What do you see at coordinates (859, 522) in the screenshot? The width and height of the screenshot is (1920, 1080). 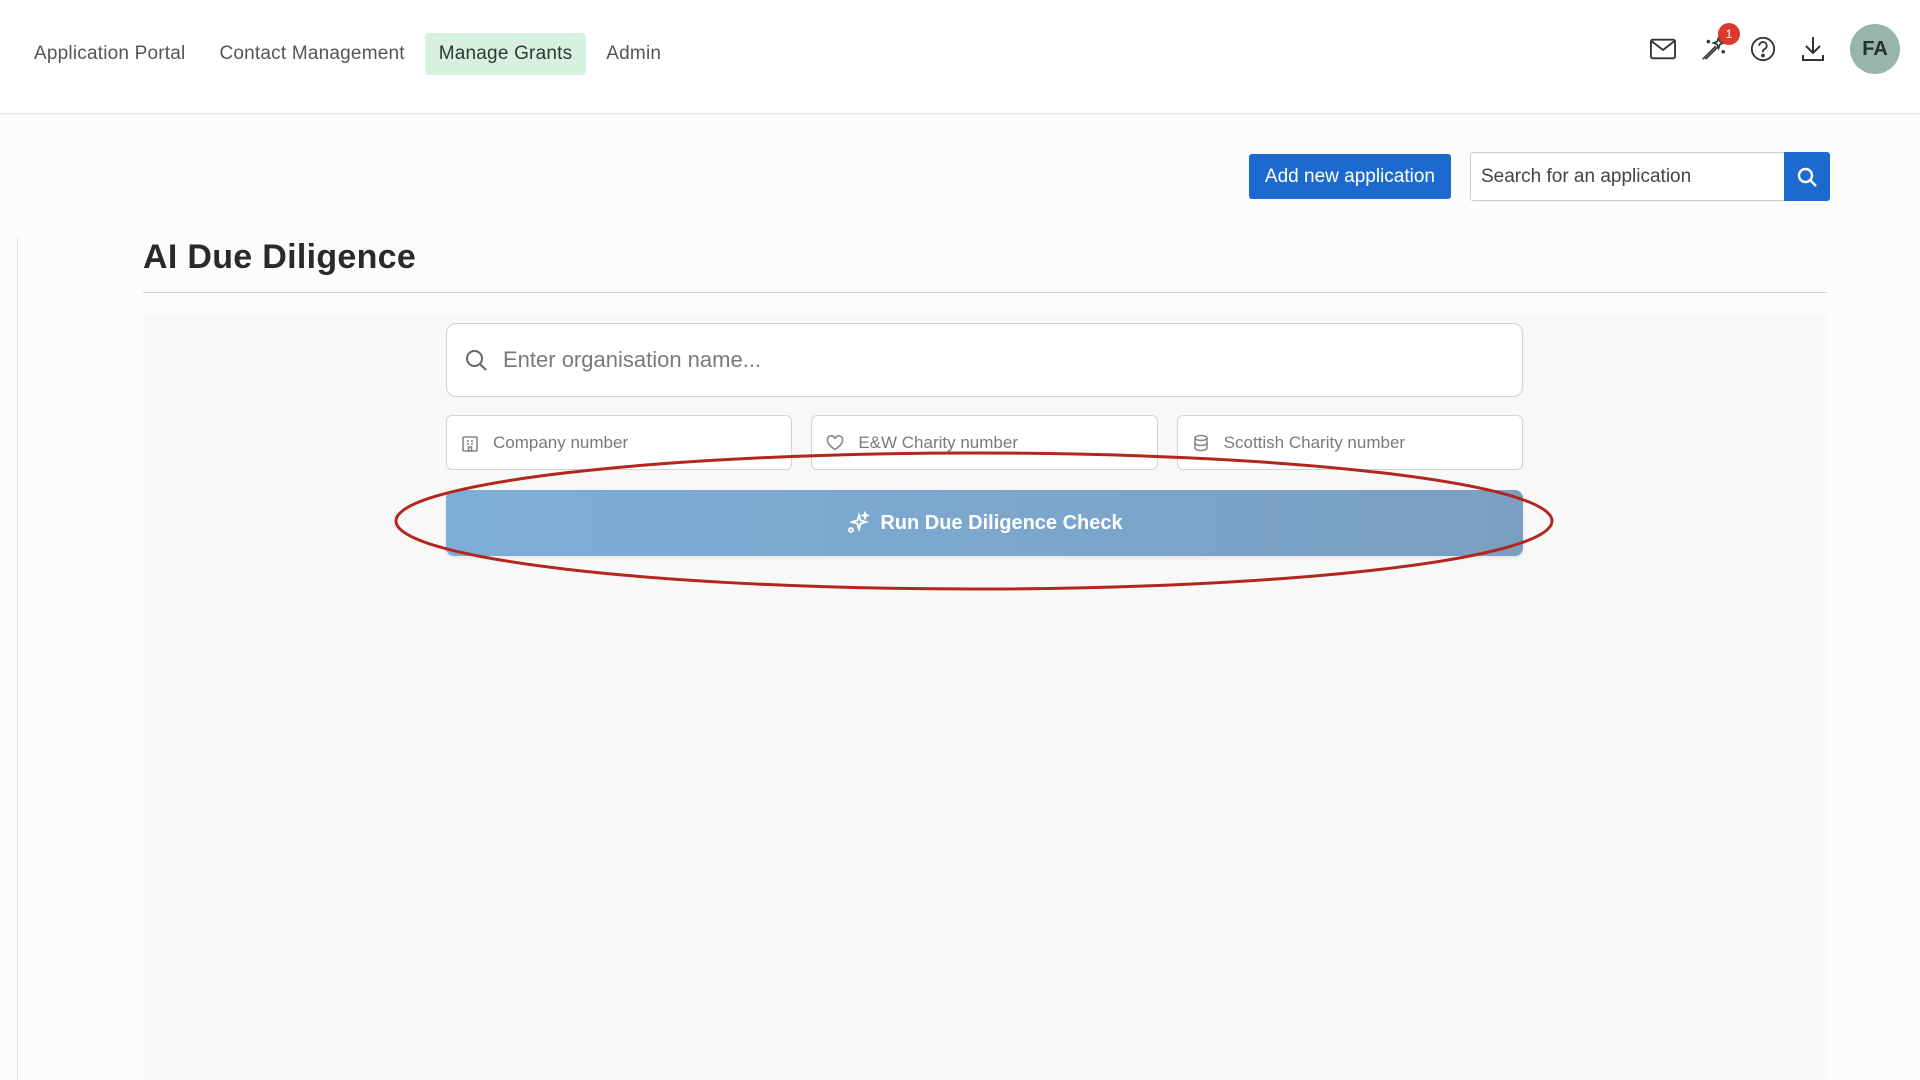 I see `sparkle-icon` at bounding box center [859, 522].